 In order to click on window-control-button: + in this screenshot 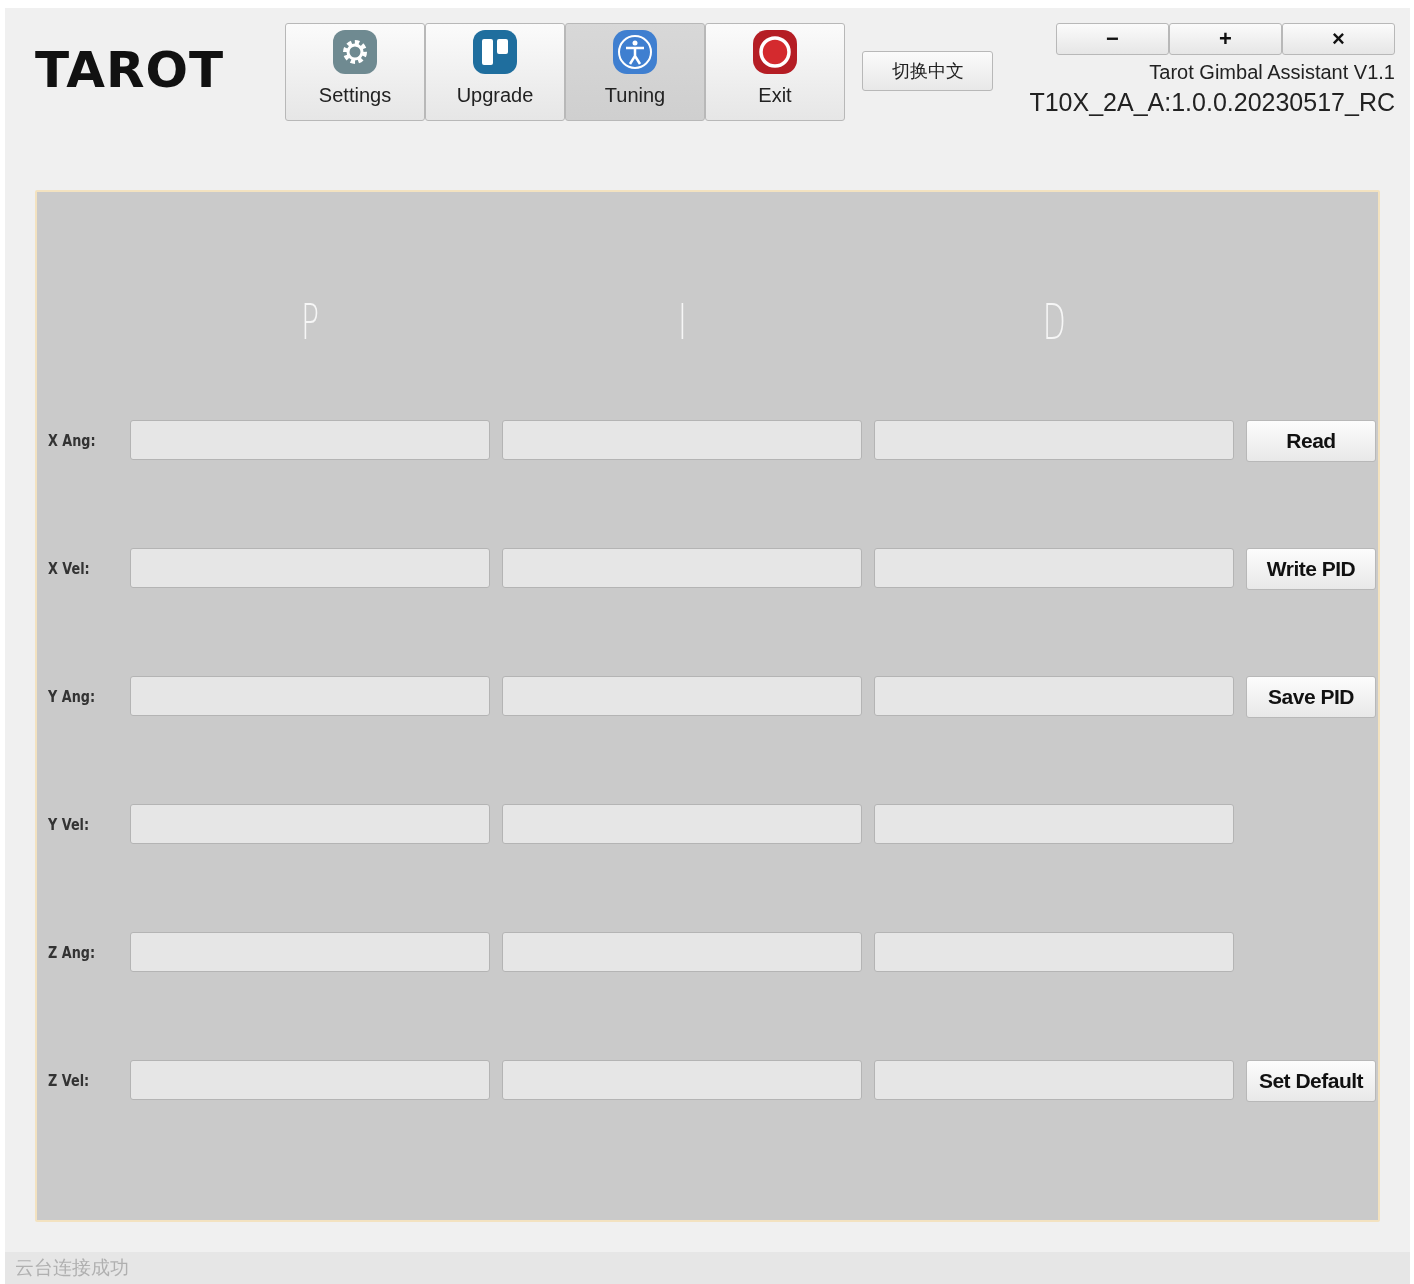, I will do `click(1225, 39)`.